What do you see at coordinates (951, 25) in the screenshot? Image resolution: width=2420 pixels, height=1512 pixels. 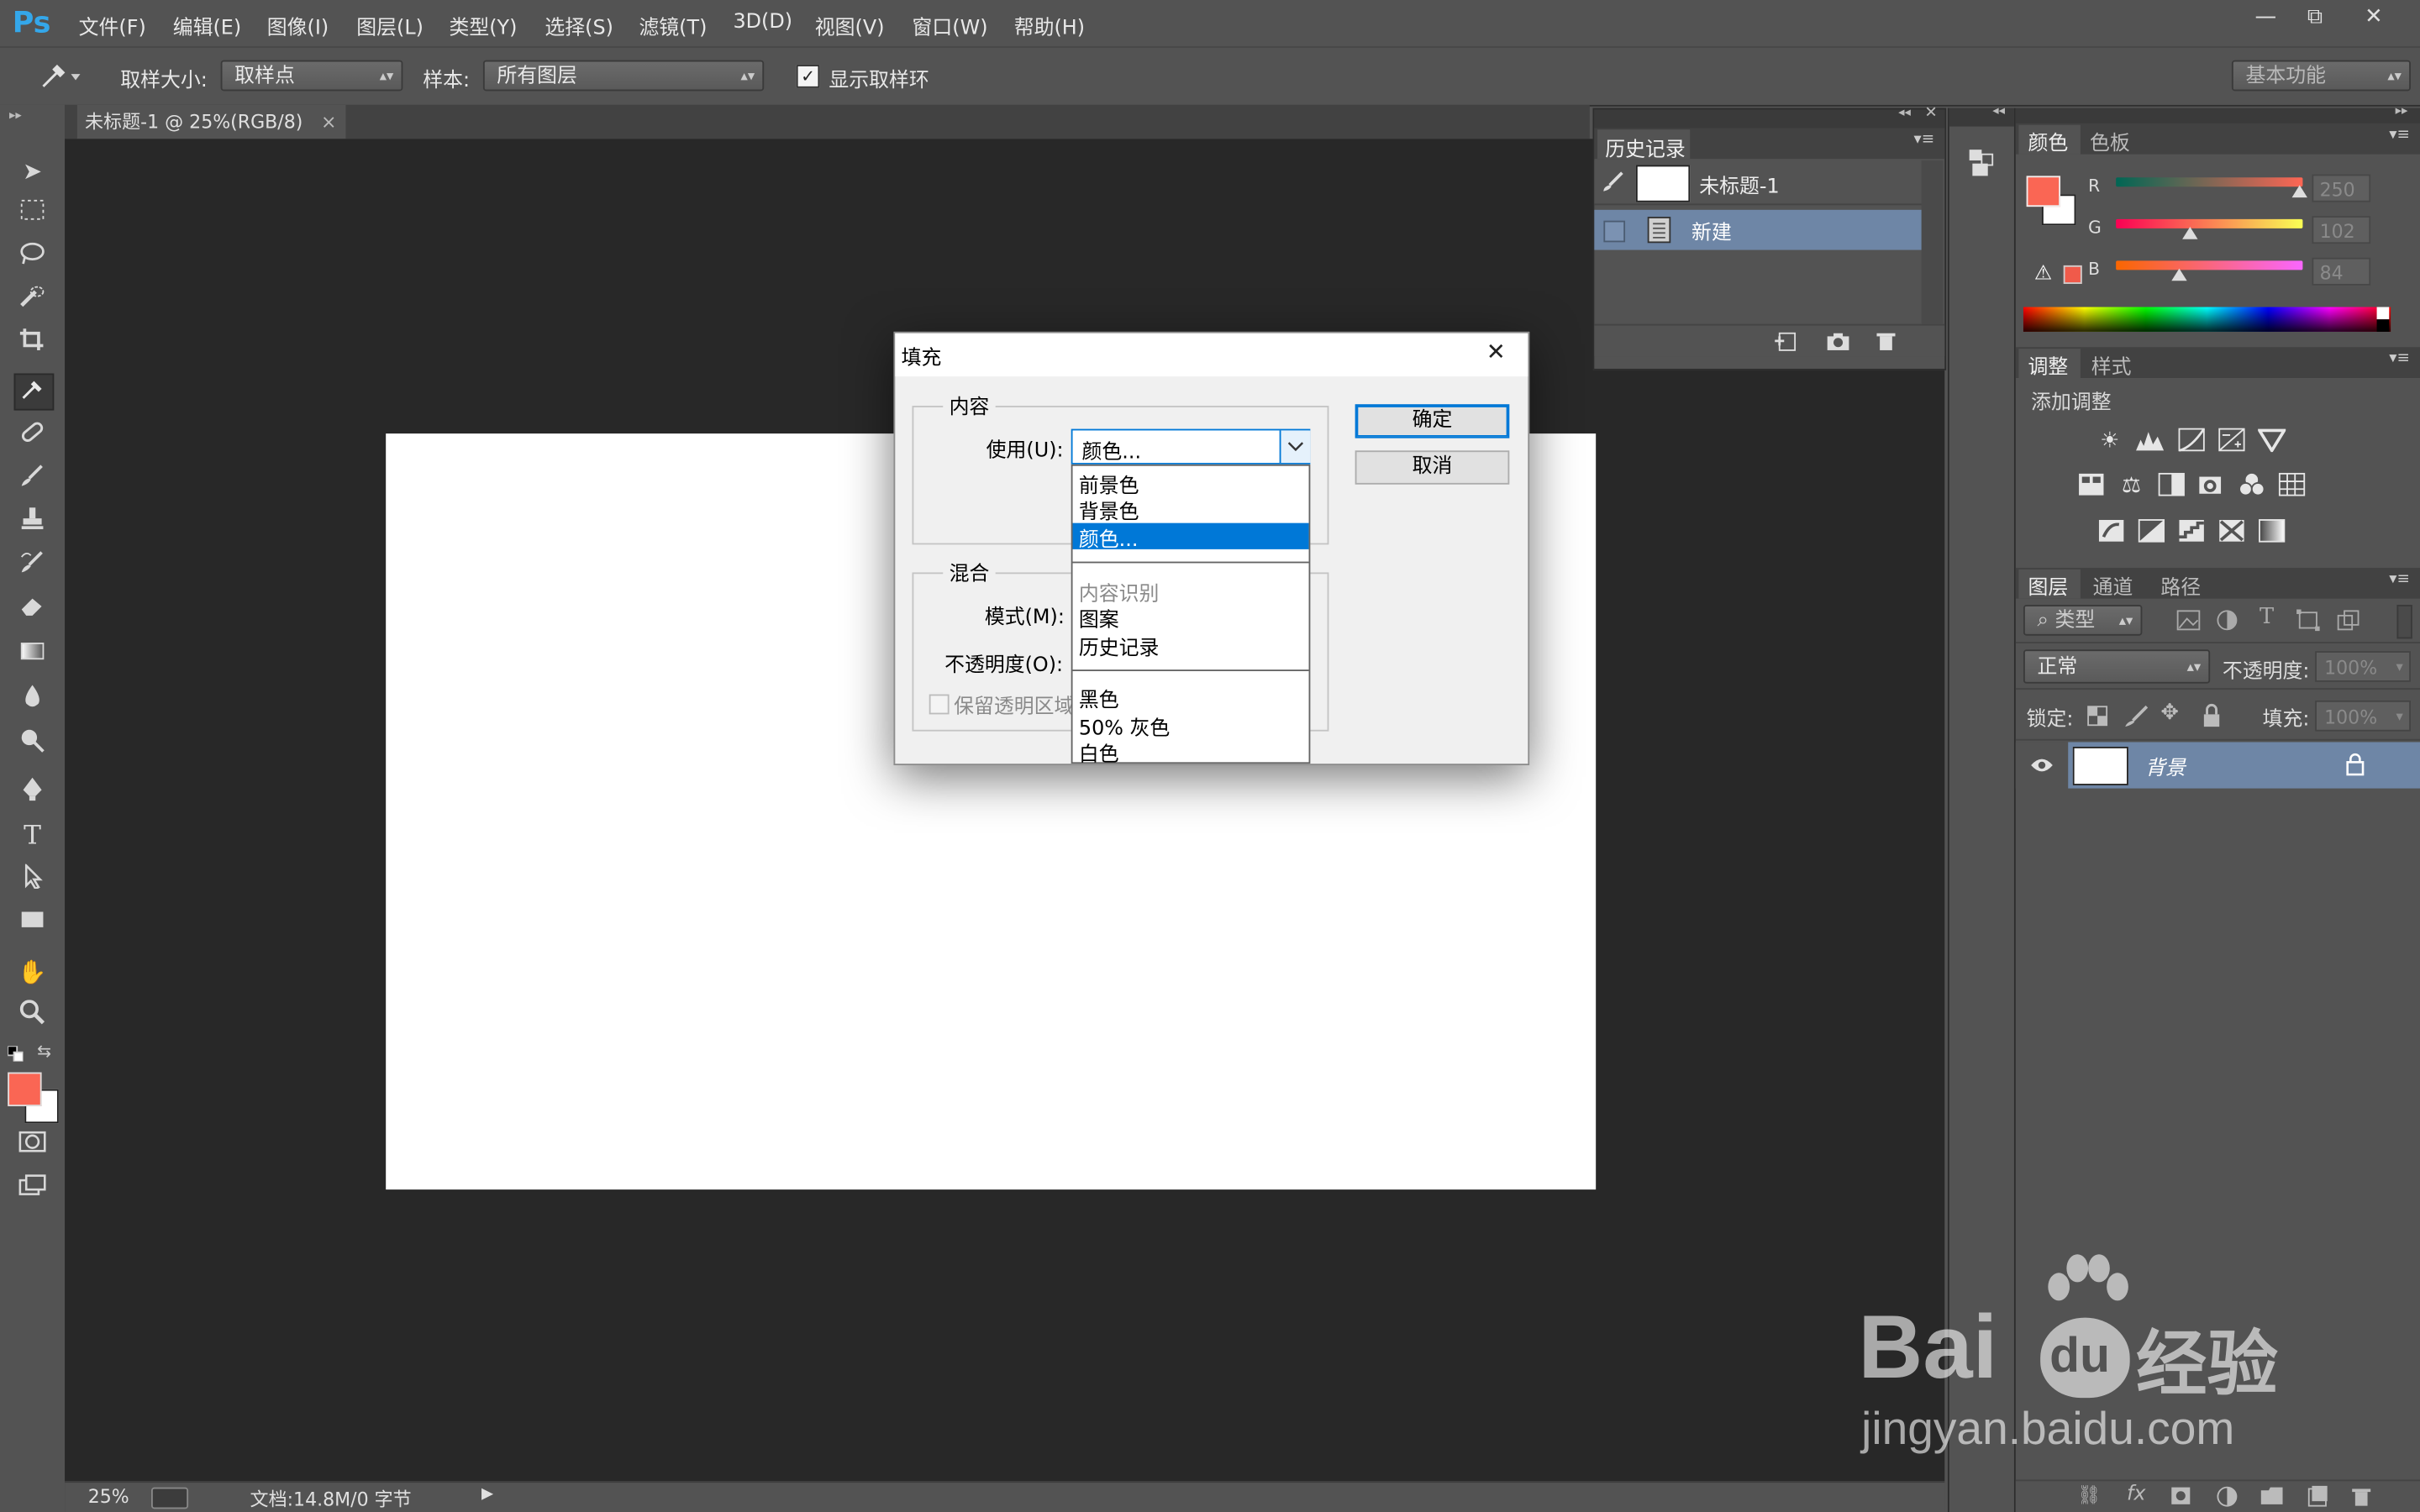 I see `menu-window: 窗口(W)` at bounding box center [951, 25].